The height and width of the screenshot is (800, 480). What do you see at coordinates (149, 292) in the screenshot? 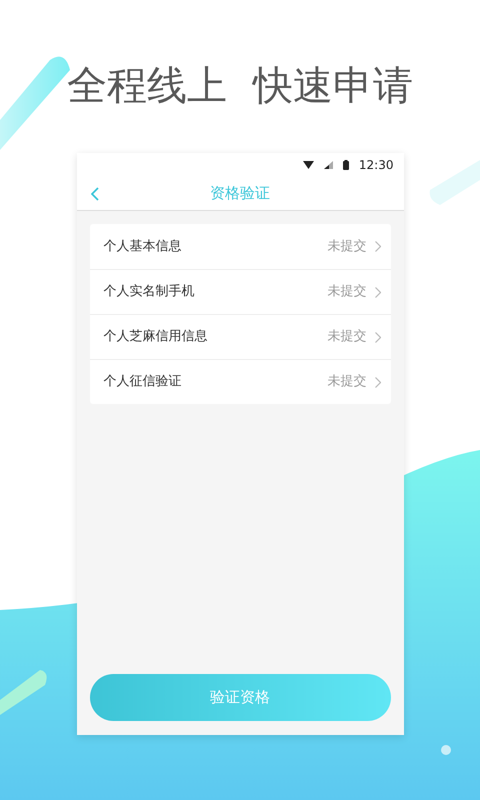
I see `item-label: 个人实名制手机` at bounding box center [149, 292].